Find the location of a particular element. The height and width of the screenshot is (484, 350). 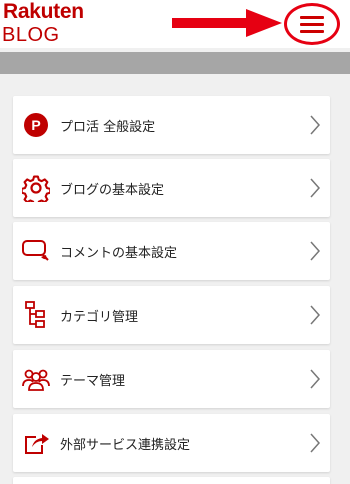

menu-item-blog-basic-settings: ブログの基本設定 is located at coordinates (171, 188).